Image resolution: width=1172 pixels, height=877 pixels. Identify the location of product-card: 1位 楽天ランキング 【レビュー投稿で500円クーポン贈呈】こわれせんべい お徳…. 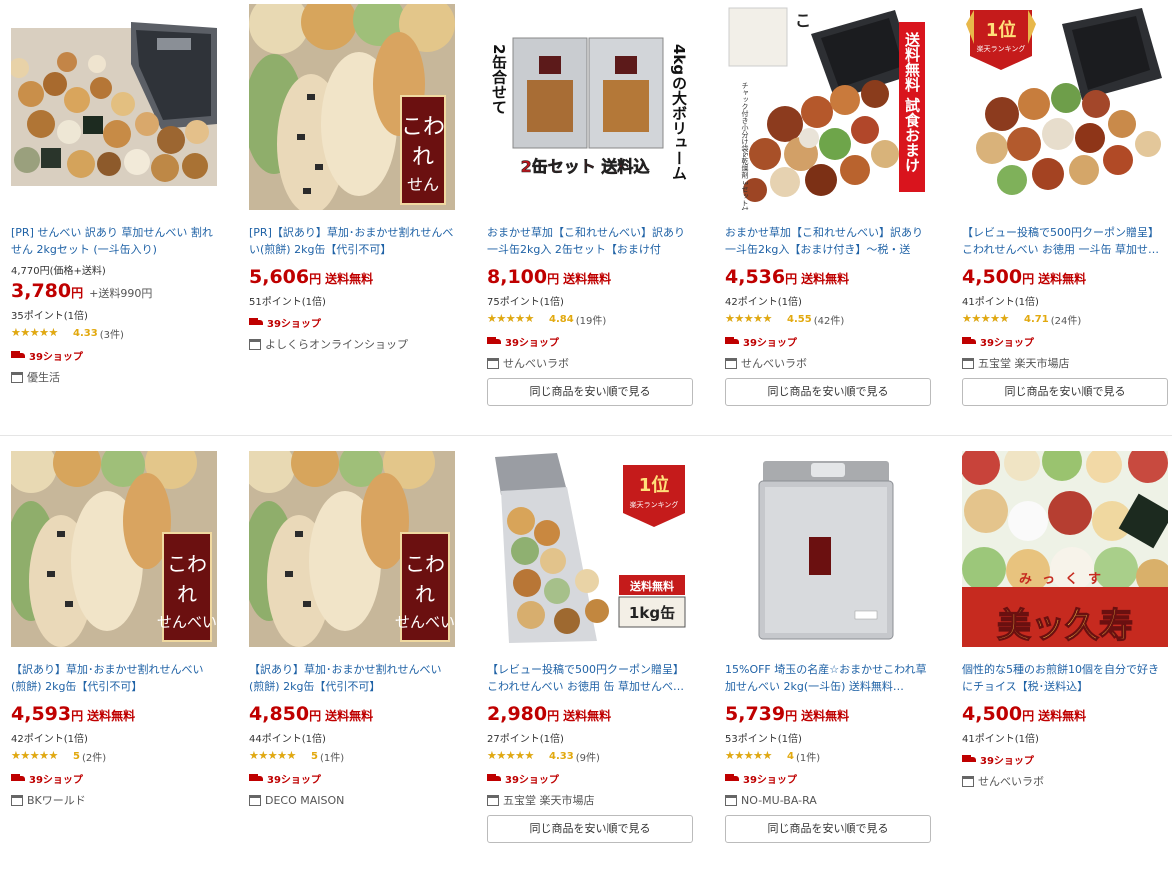
(1065, 203).